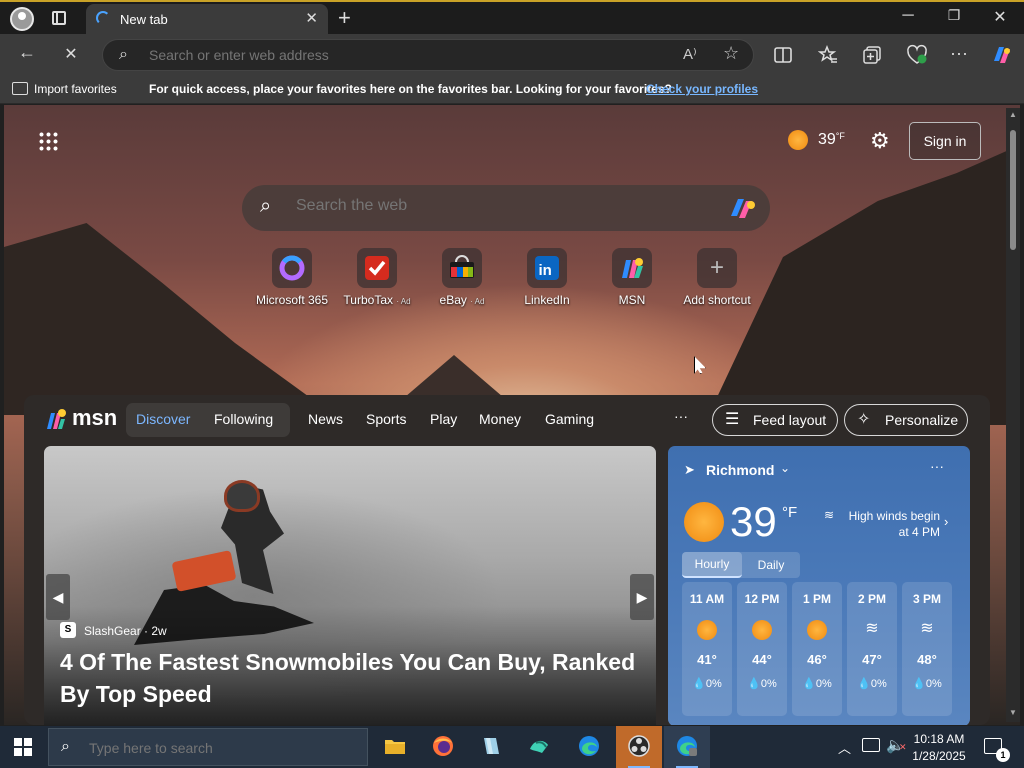 This screenshot has width=1024, height=768. Describe the element at coordinates (817, 649) in the screenshot. I see `hourly-forecast-item: 1 PM 46° 💧0%` at that location.